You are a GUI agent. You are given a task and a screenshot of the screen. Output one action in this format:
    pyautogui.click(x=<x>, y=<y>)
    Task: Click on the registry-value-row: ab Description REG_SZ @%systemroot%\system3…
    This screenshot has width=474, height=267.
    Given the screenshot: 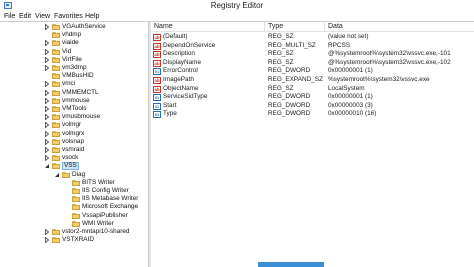 What is the action you would take?
    pyautogui.click(x=312, y=54)
    